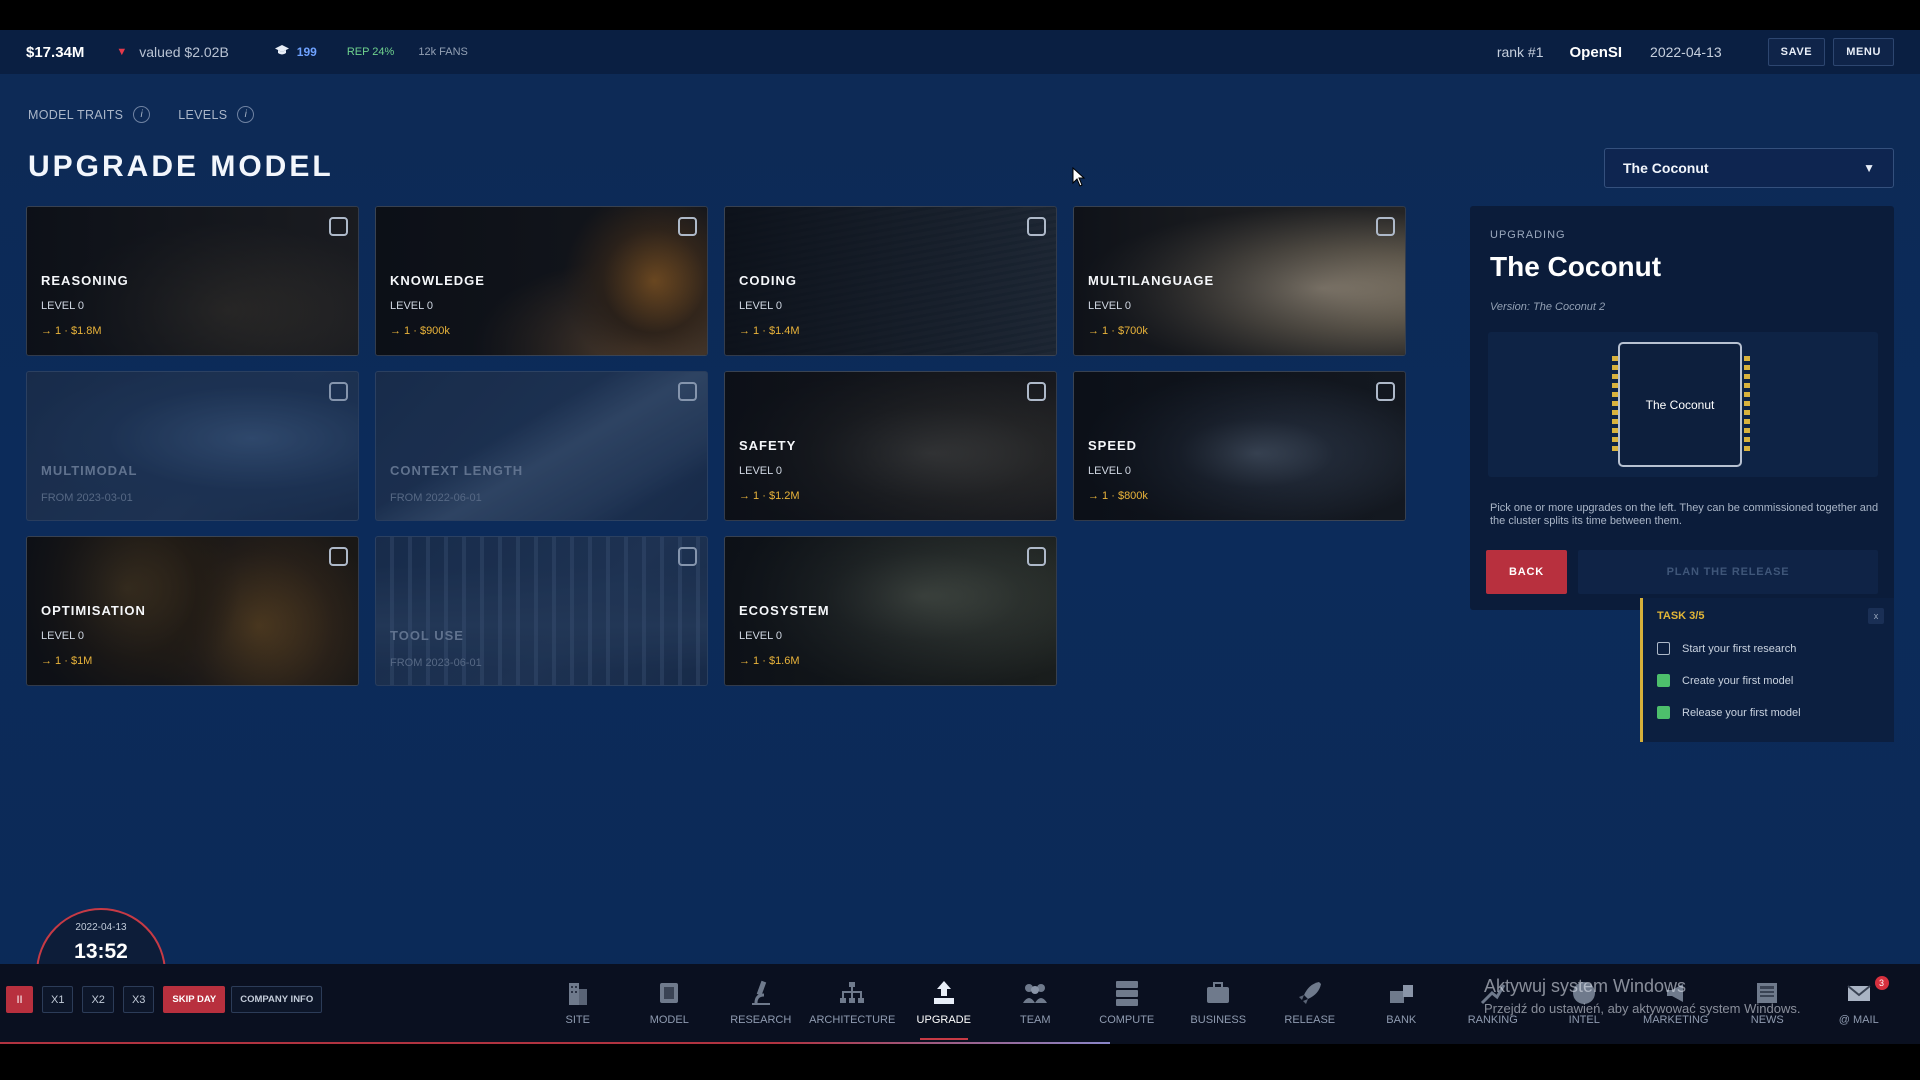 The width and height of the screenshot is (1920, 1080). Describe the element at coordinates (769, 661) in the screenshot. I see `card-upgrade-cost: → 1 · $1.6M` at that location.